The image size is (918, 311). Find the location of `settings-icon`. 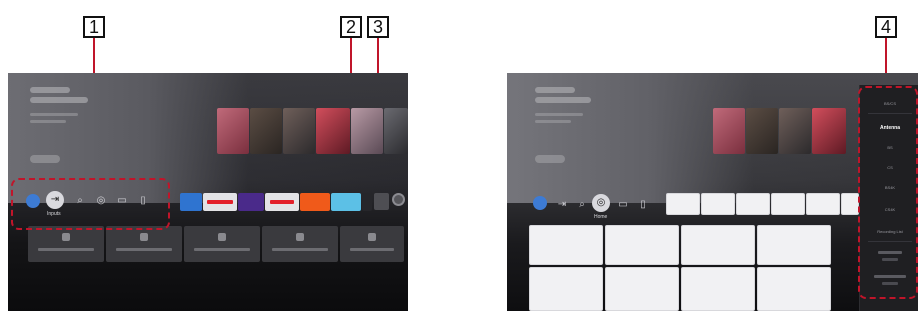

settings-icon is located at coordinates (398, 199).